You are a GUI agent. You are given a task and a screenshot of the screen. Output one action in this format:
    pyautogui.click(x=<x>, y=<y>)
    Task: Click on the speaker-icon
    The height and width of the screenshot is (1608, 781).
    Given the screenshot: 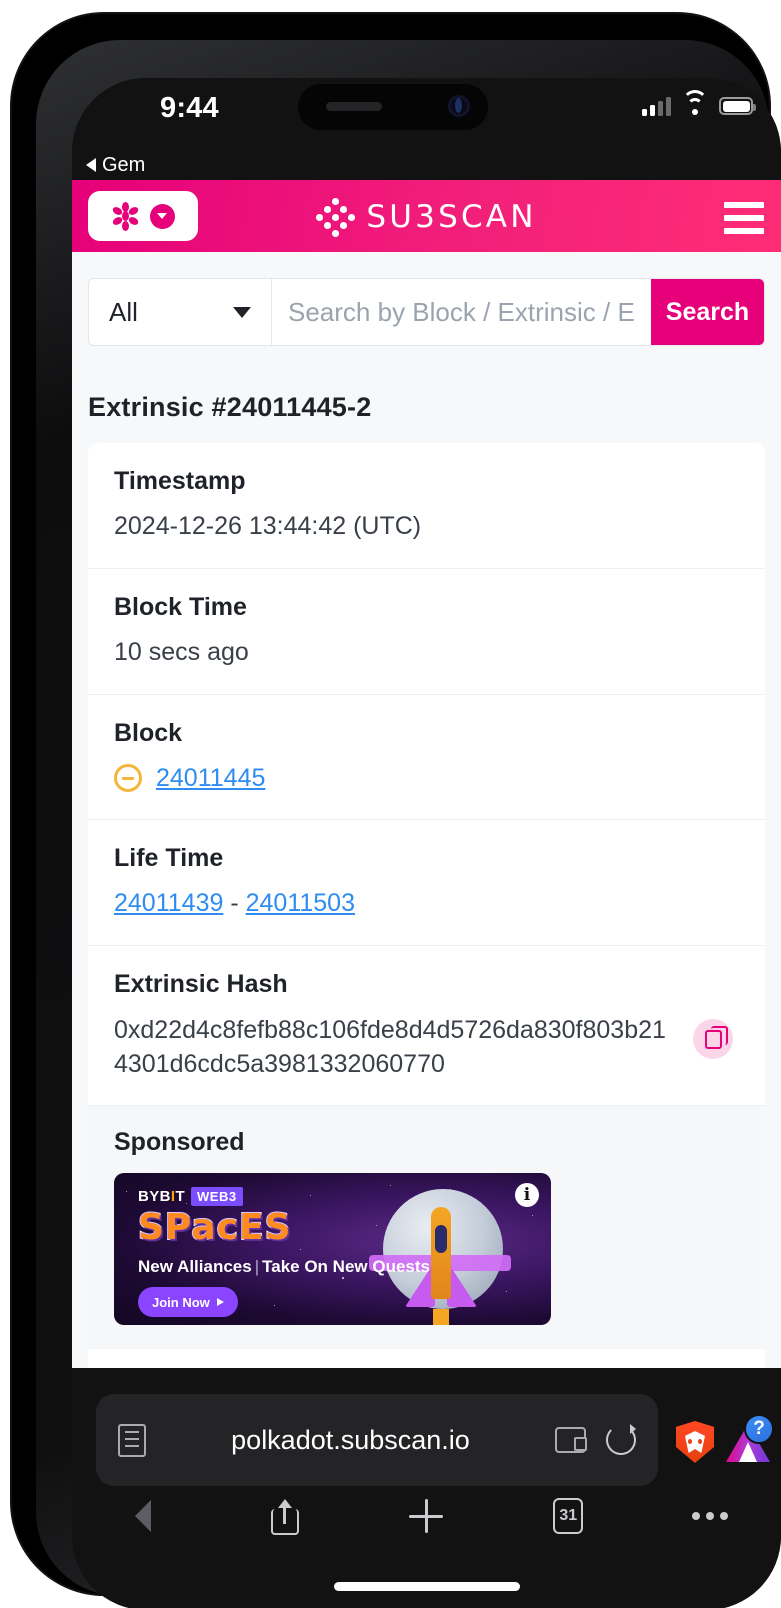 What is the action you would take?
    pyautogui.click(x=354, y=106)
    